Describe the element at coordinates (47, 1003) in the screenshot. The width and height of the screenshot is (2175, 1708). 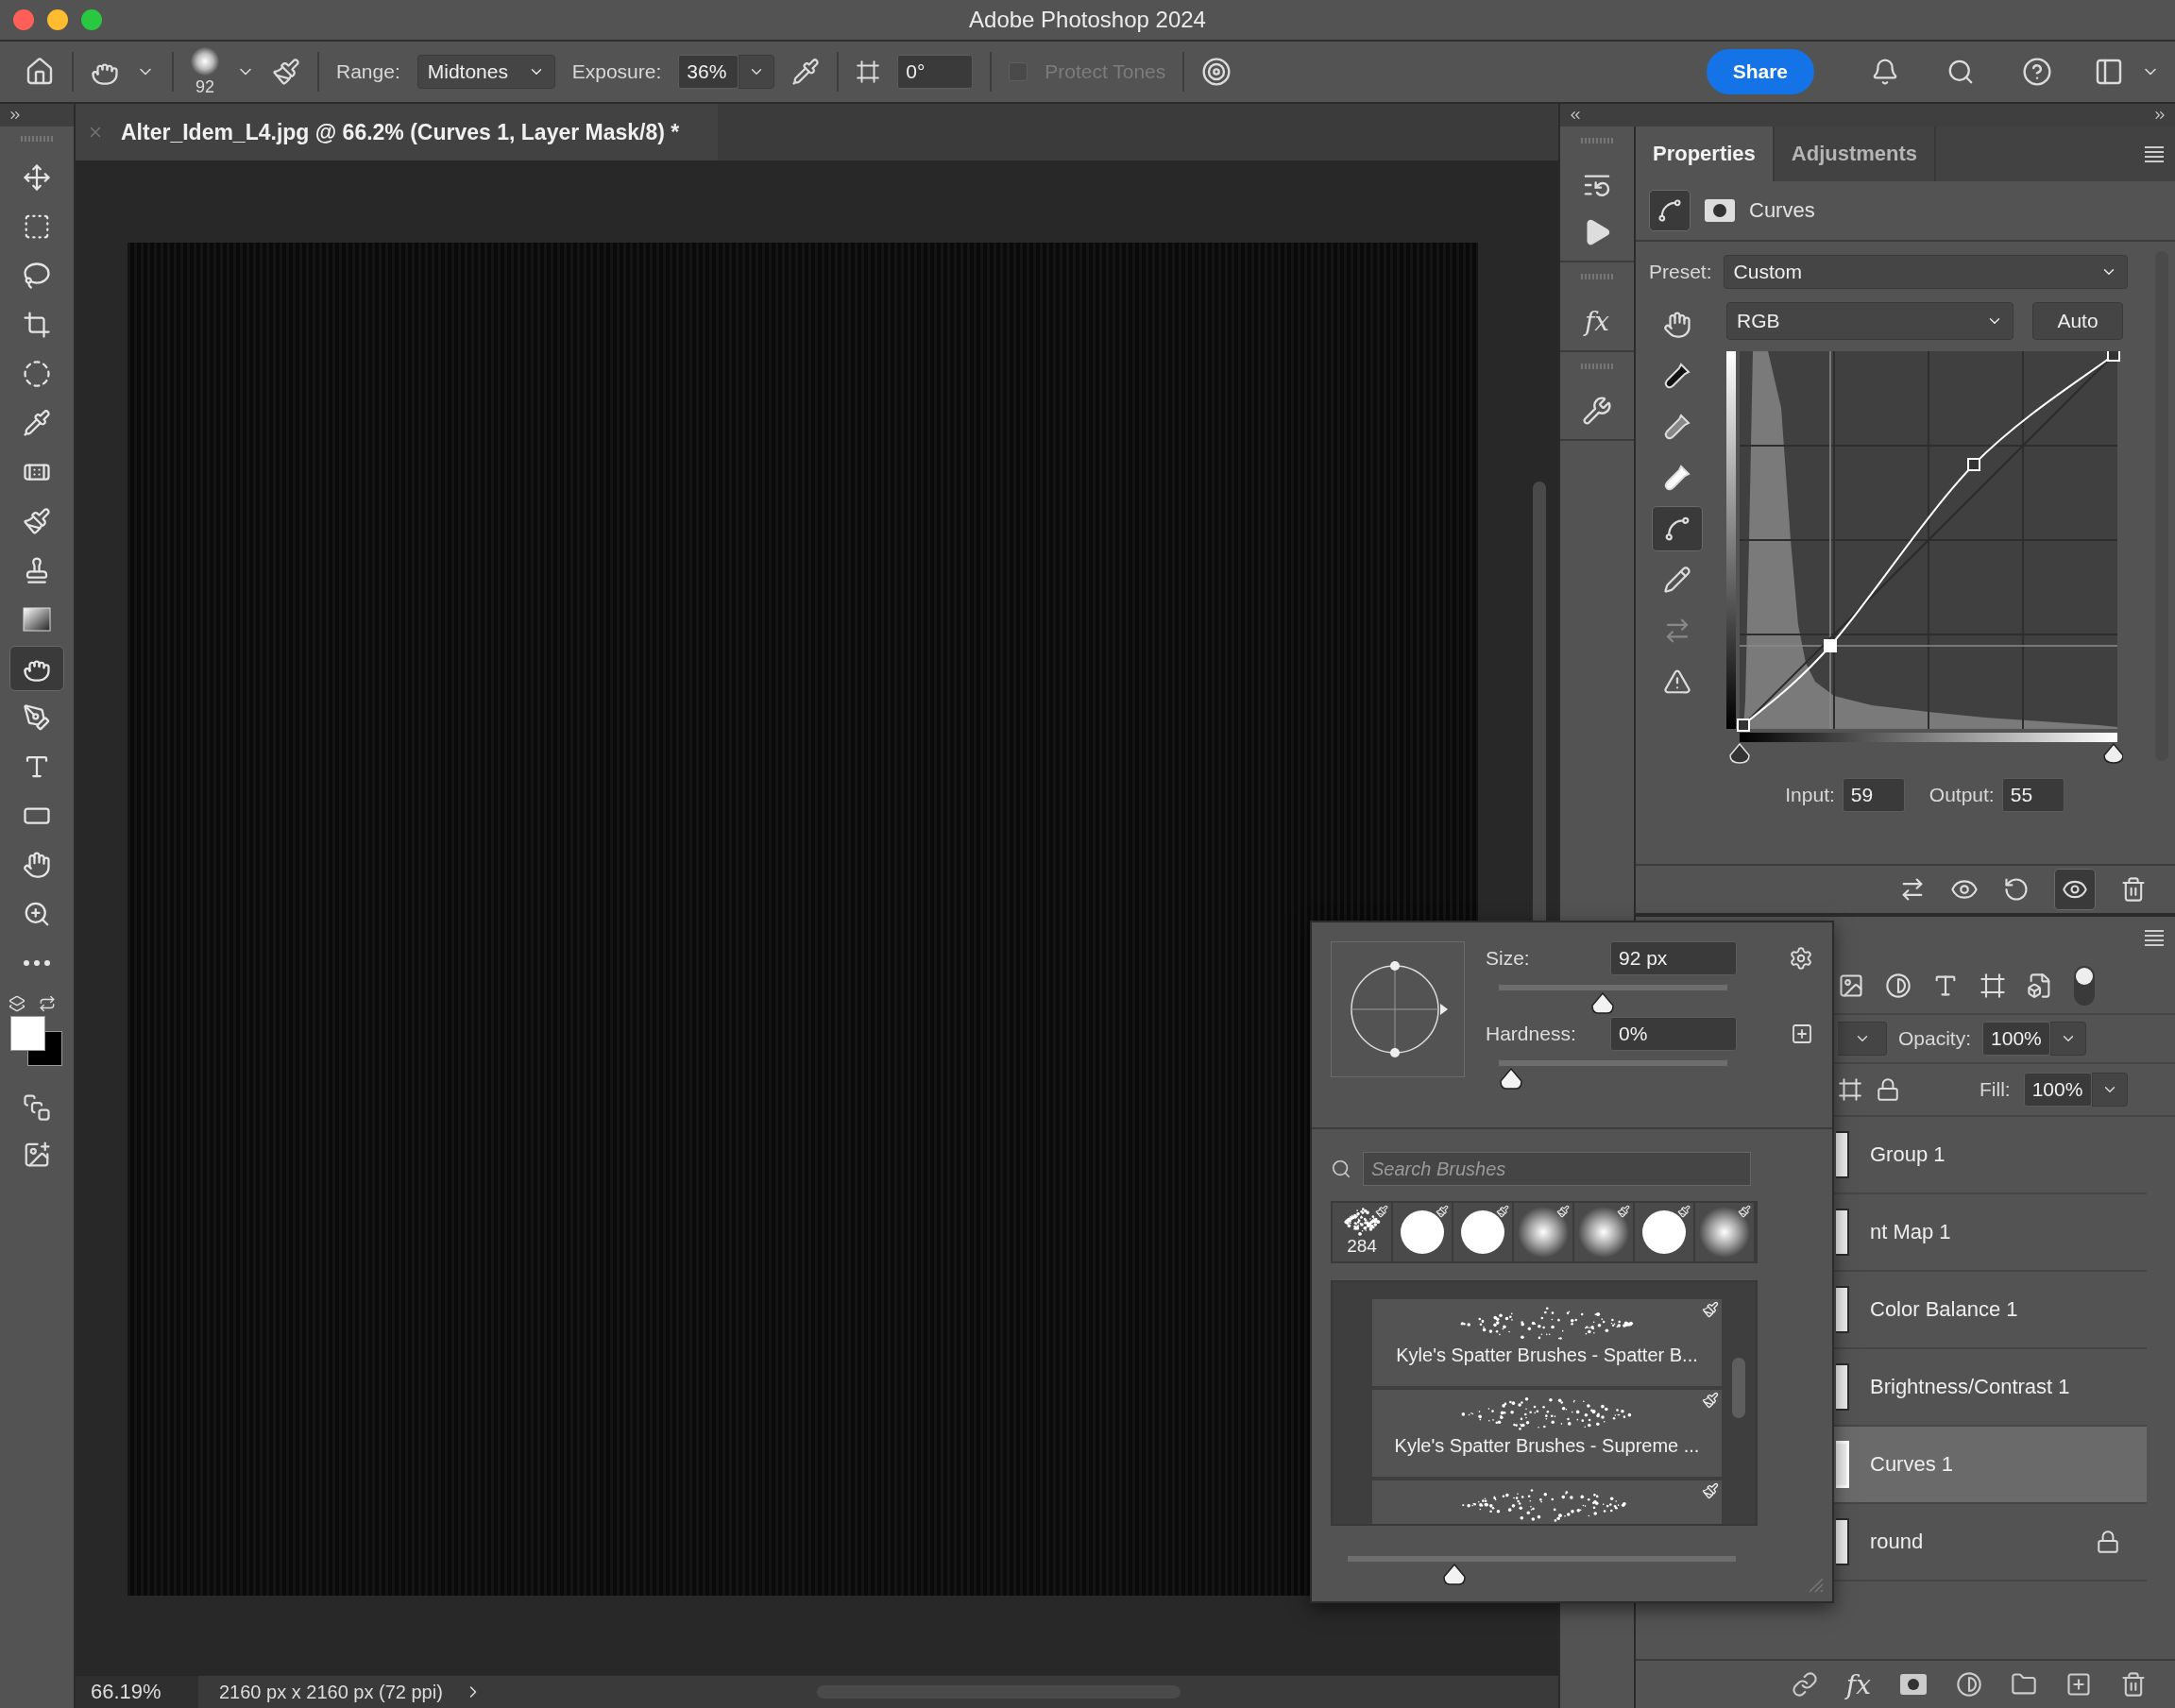
I see `swap-colors-icon` at that location.